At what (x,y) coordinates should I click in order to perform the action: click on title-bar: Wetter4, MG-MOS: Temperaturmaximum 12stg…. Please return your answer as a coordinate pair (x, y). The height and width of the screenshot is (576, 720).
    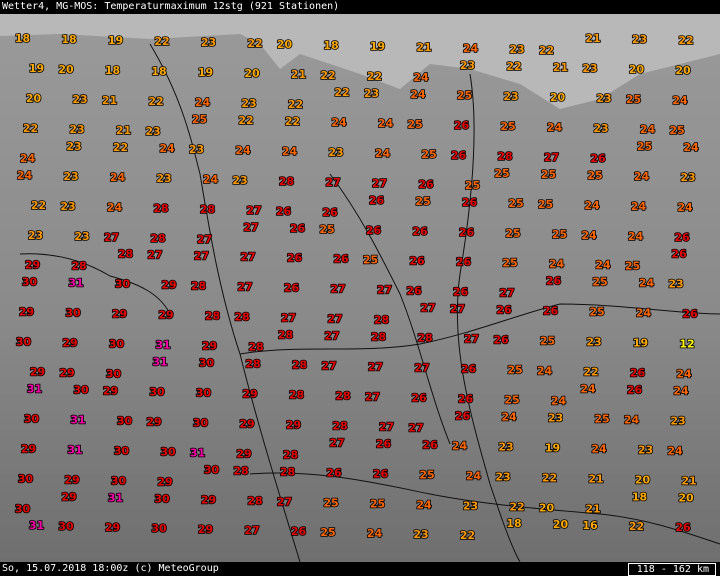
    Looking at the image, I should click on (360, 7).